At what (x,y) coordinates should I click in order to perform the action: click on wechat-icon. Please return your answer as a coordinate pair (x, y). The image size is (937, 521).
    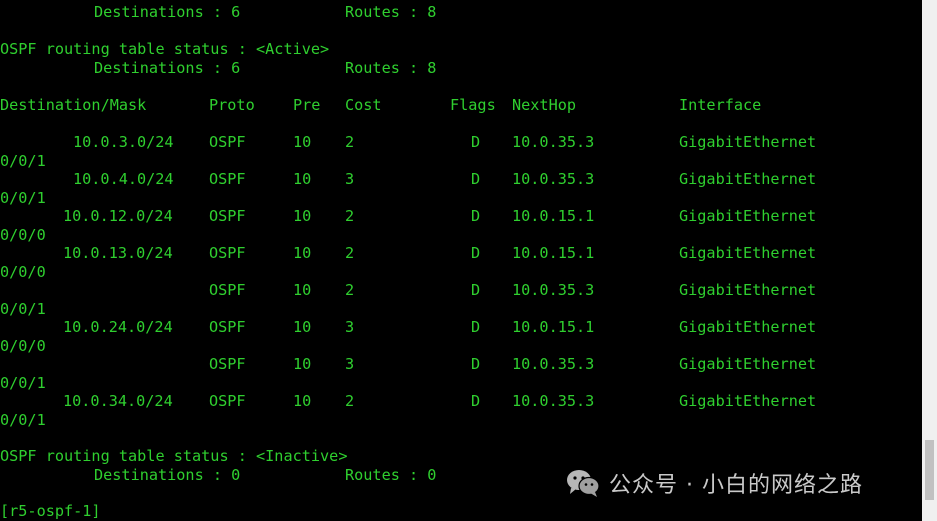
    Looking at the image, I should click on (583, 483).